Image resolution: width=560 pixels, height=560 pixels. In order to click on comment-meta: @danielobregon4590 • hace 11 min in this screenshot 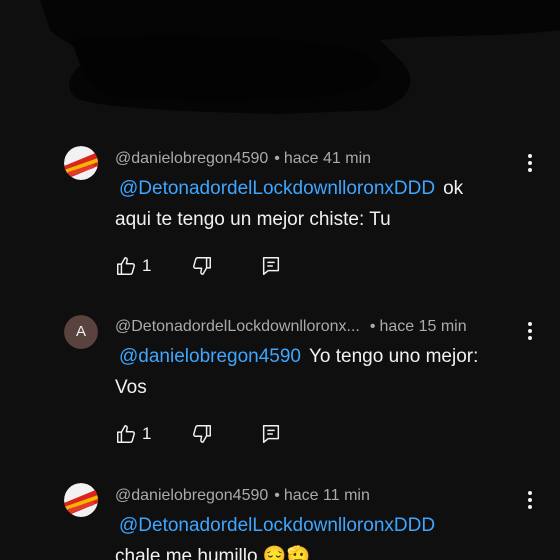, I will do `click(242, 496)`.